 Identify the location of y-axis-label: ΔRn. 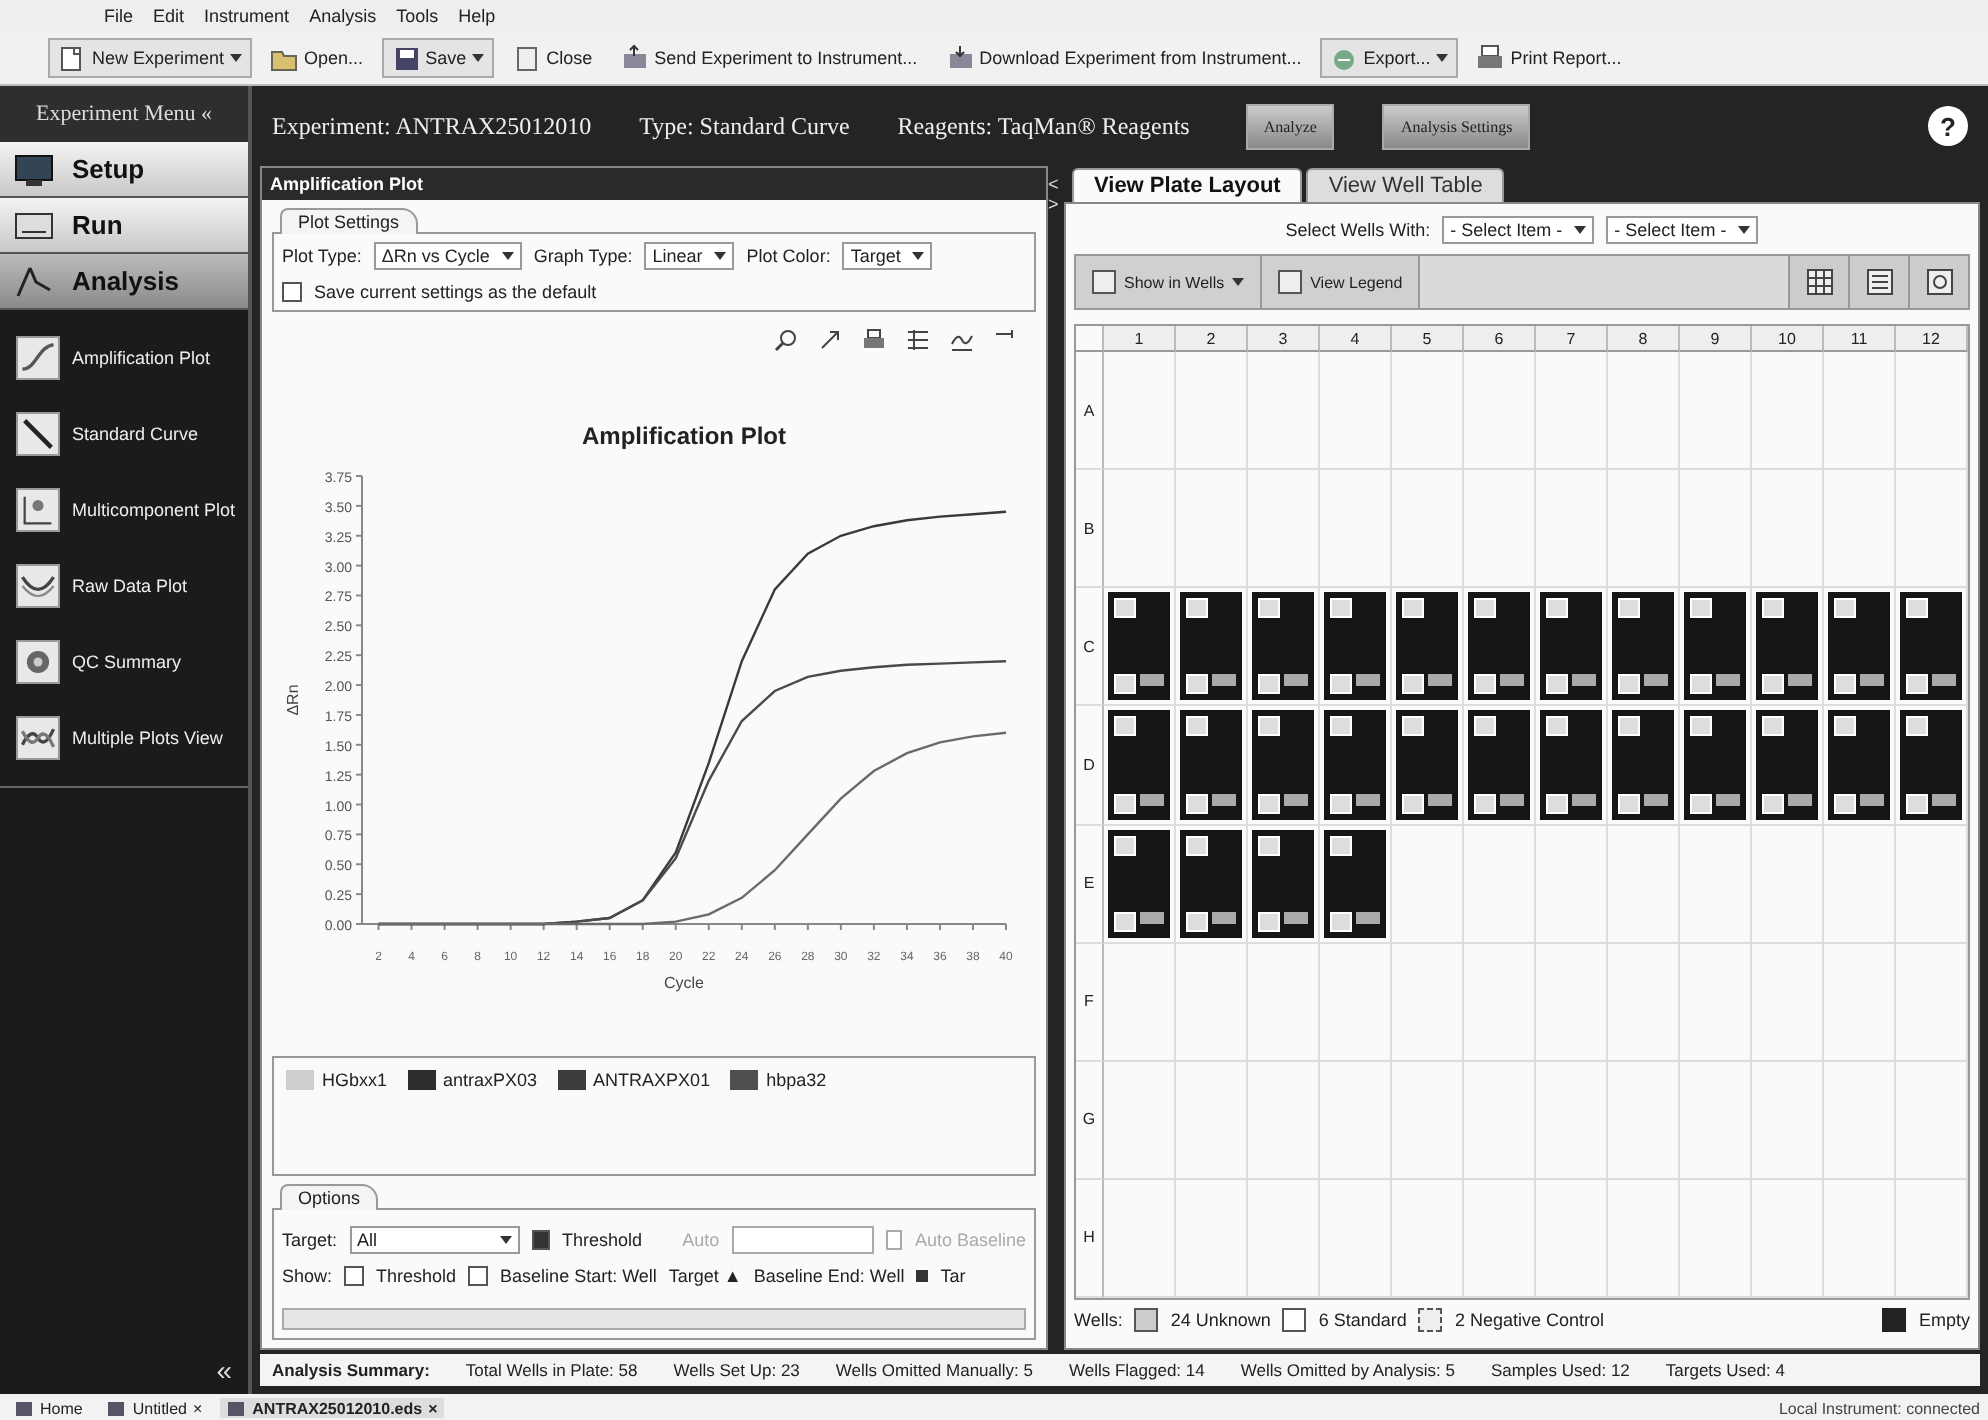
(293, 700).